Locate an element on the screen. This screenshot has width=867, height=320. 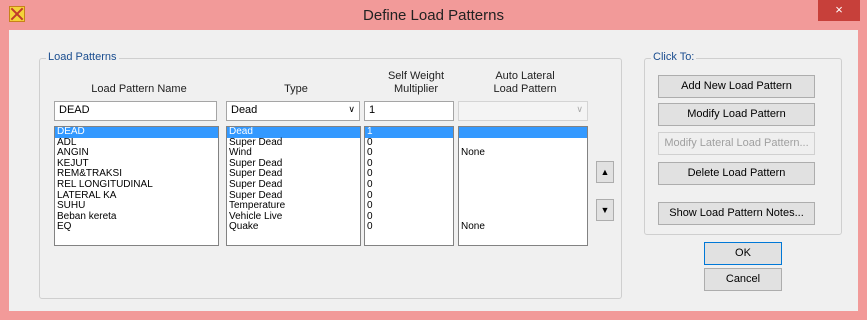
list-item: Dead is located at coordinates (293, 132).